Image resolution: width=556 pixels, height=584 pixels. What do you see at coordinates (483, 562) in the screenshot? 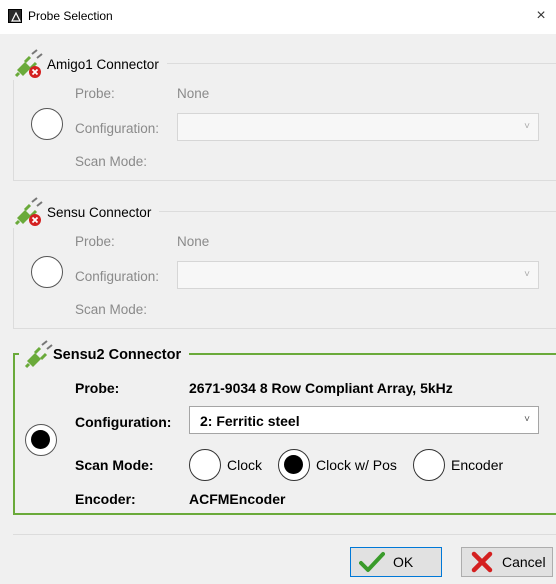
I see `cancel-x-icon` at bounding box center [483, 562].